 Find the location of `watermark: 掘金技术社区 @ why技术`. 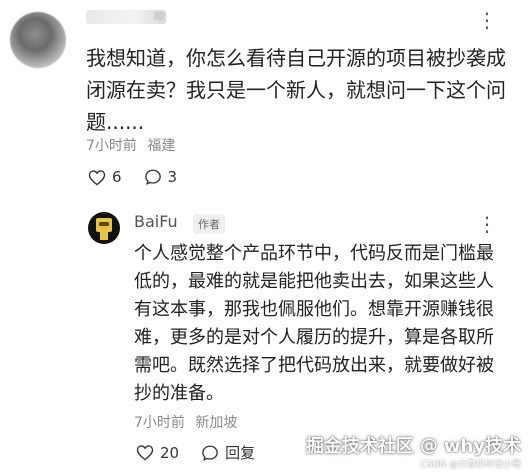

watermark: 掘金技术社区 @ why技术 is located at coordinates (413, 445).